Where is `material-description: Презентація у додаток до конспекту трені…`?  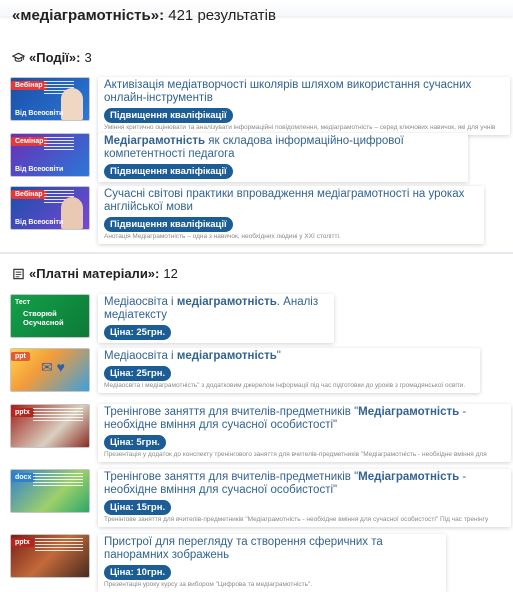
material-description: Презентація у додаток до конспекту трені… is located at coordinates (295, 454).